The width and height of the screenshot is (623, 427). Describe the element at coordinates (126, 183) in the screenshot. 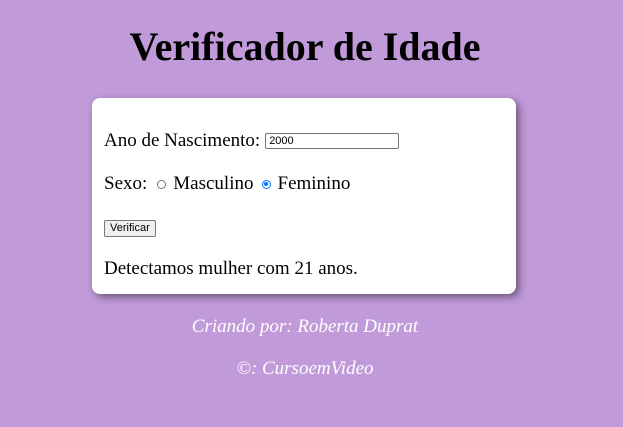

I see `sex-label: Sexo:` at that location.